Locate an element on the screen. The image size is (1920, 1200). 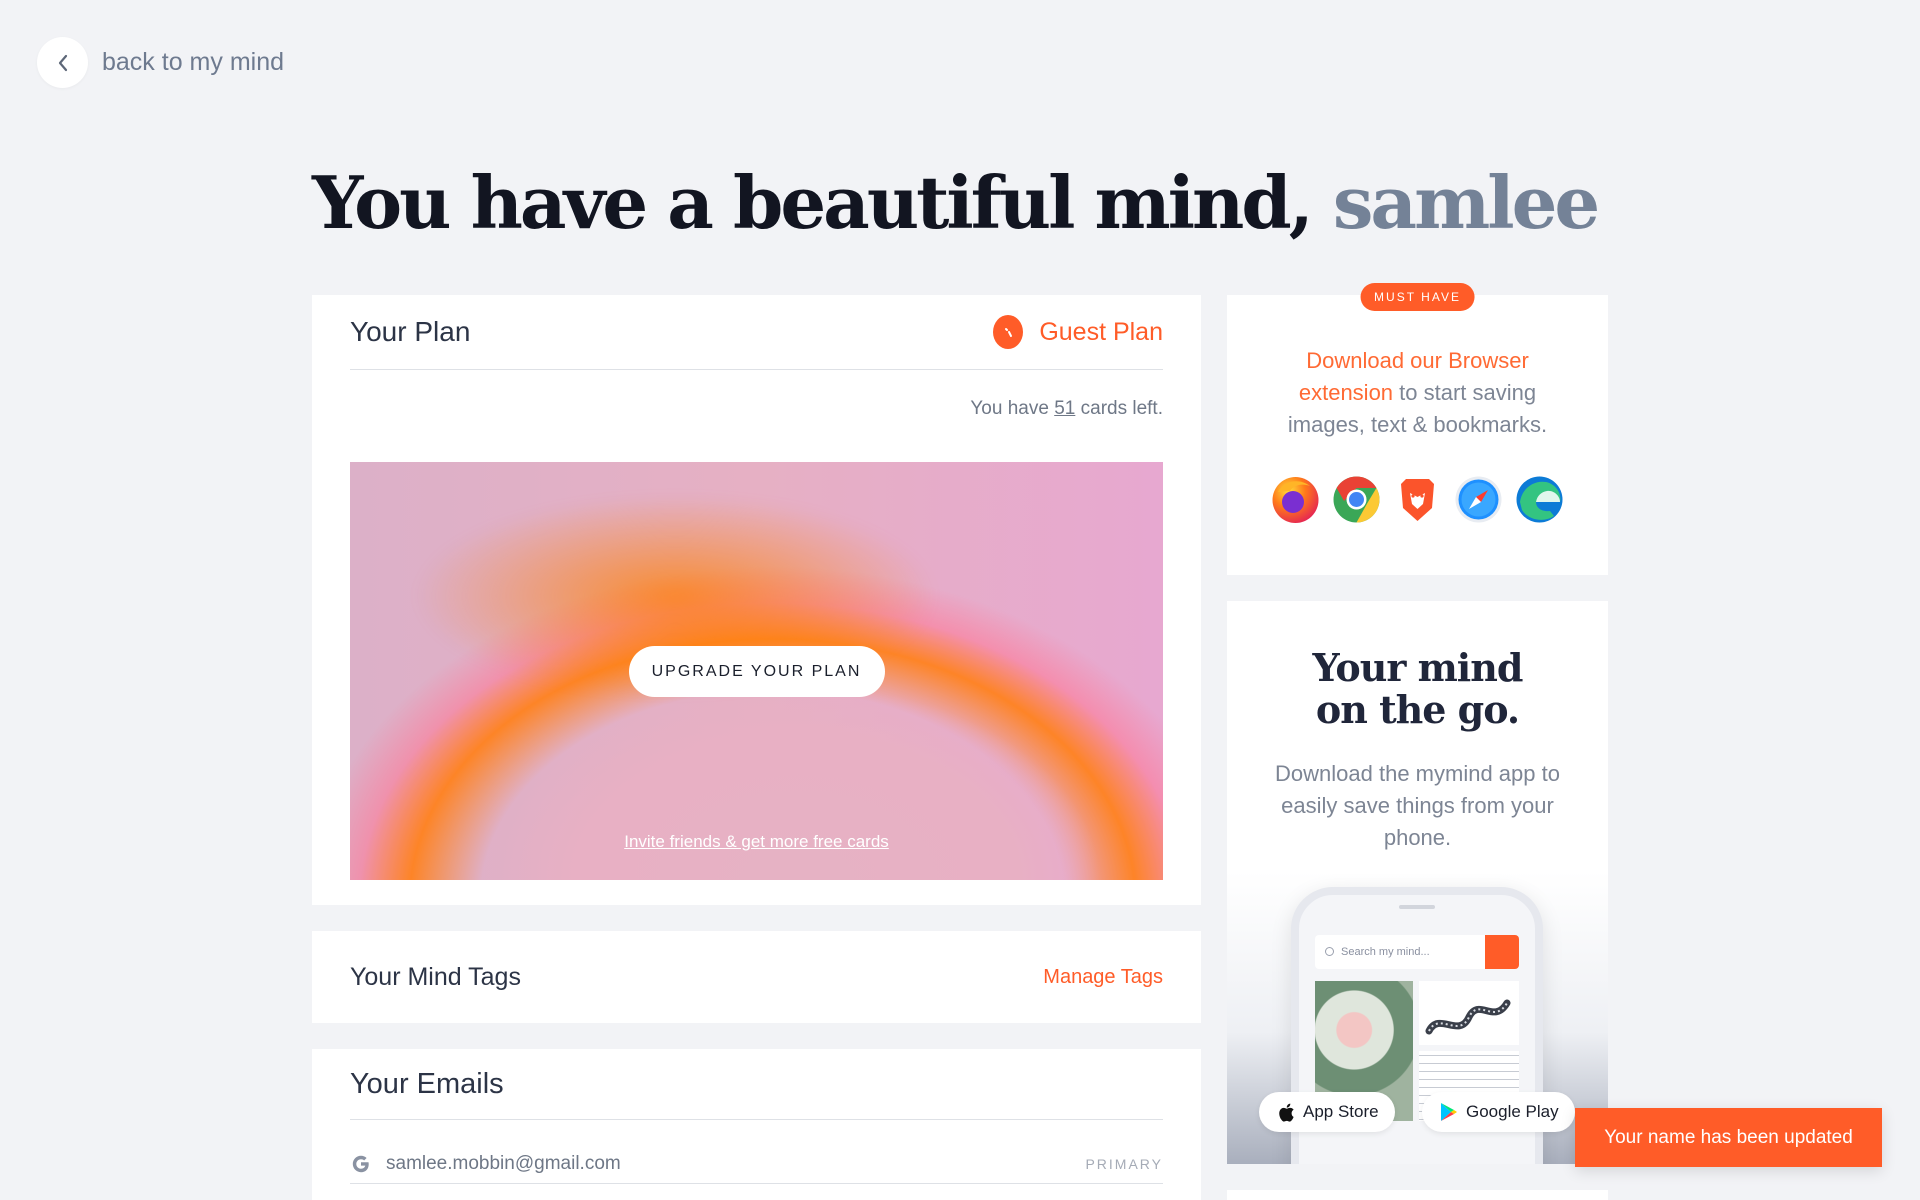
app-store-label: App Store is located at coordinates (1341, 1111).